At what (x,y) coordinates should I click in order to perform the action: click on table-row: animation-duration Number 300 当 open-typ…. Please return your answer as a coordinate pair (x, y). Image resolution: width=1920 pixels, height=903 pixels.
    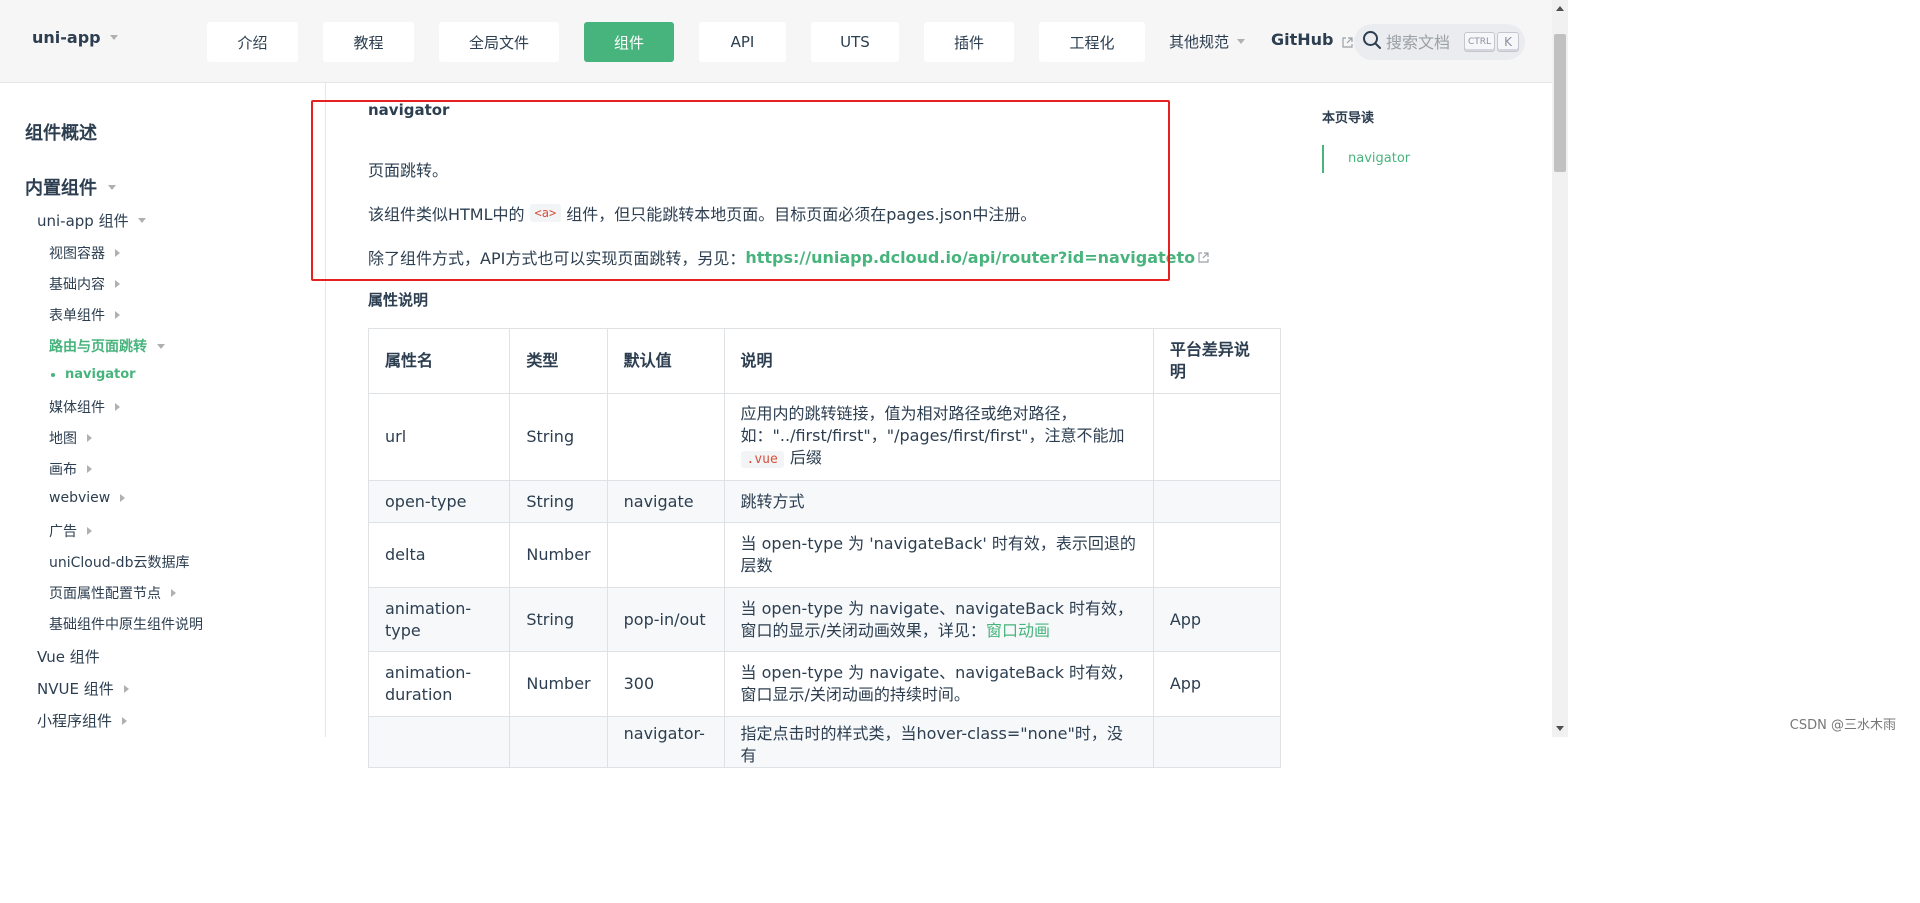
    Looking at the image, I should click on (824, 684).